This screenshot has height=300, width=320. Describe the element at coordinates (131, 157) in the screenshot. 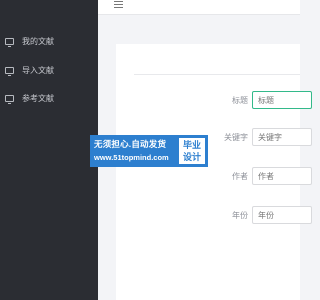

I see `watermark-url: www.51topmind.com` at that location.